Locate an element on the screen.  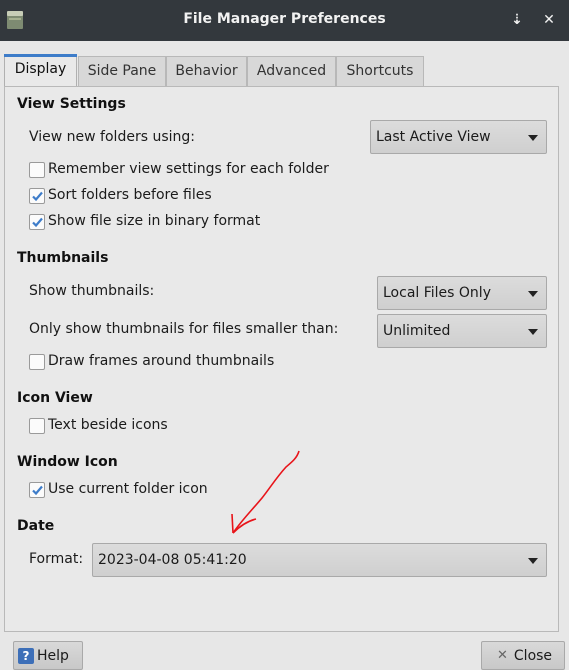
annotation-arrow is located at coordinates (265, 492).